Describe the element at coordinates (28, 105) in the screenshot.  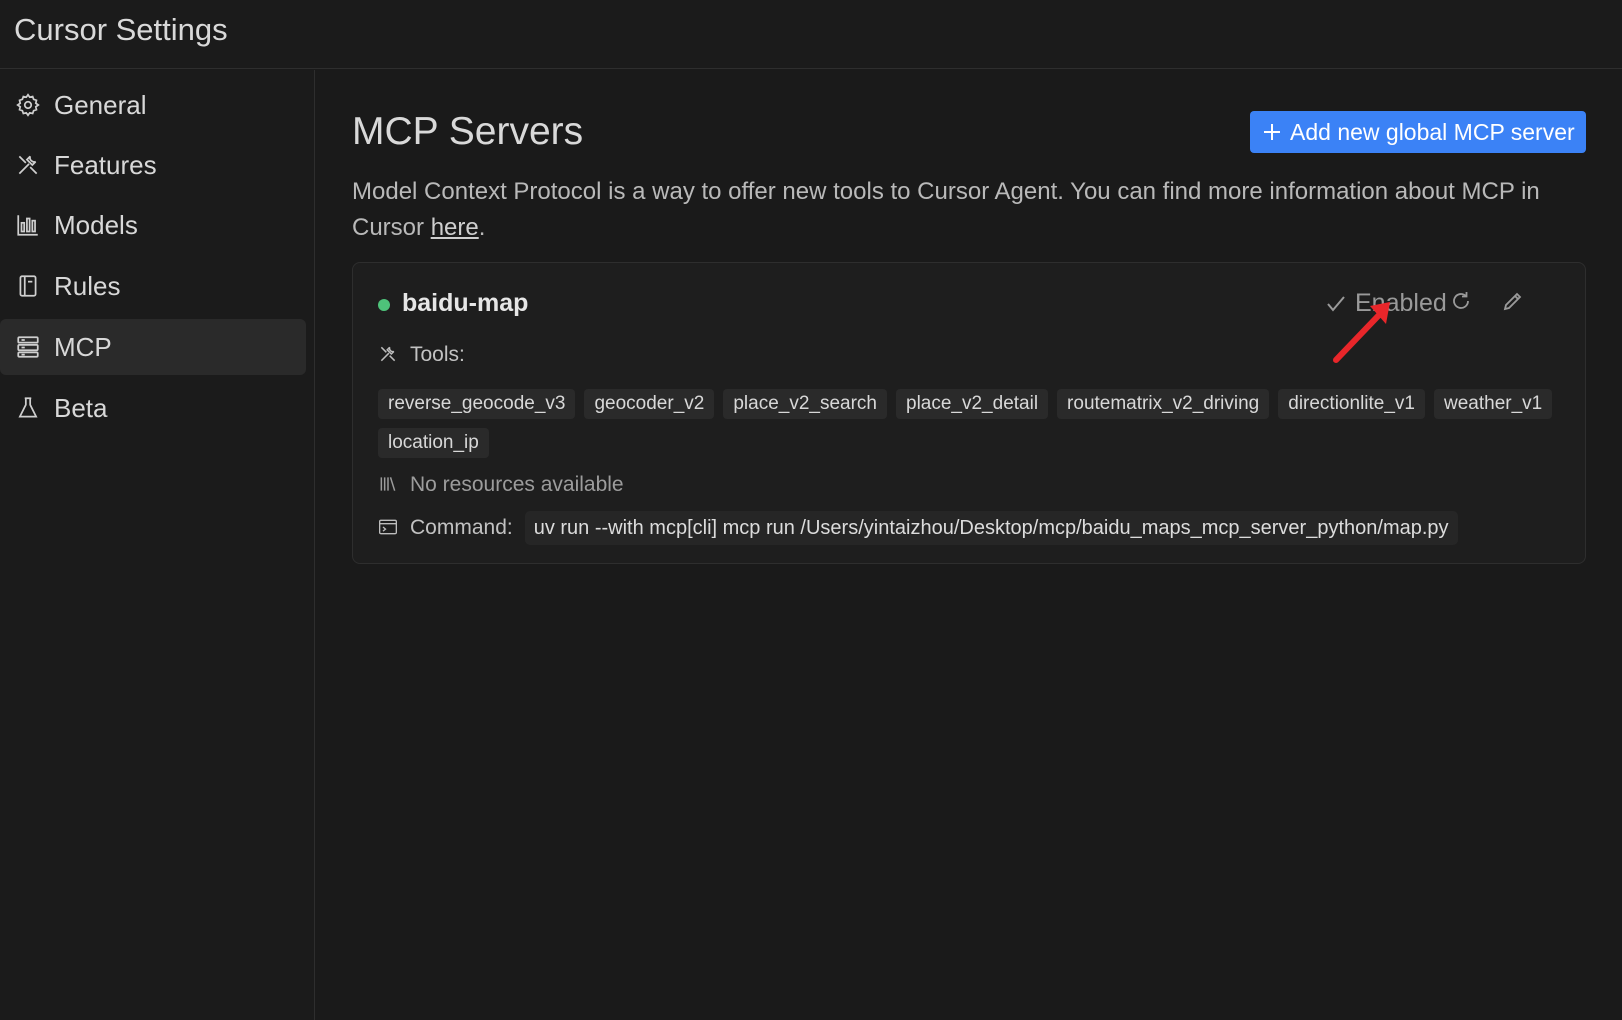
I see `gear-icon` at that location.